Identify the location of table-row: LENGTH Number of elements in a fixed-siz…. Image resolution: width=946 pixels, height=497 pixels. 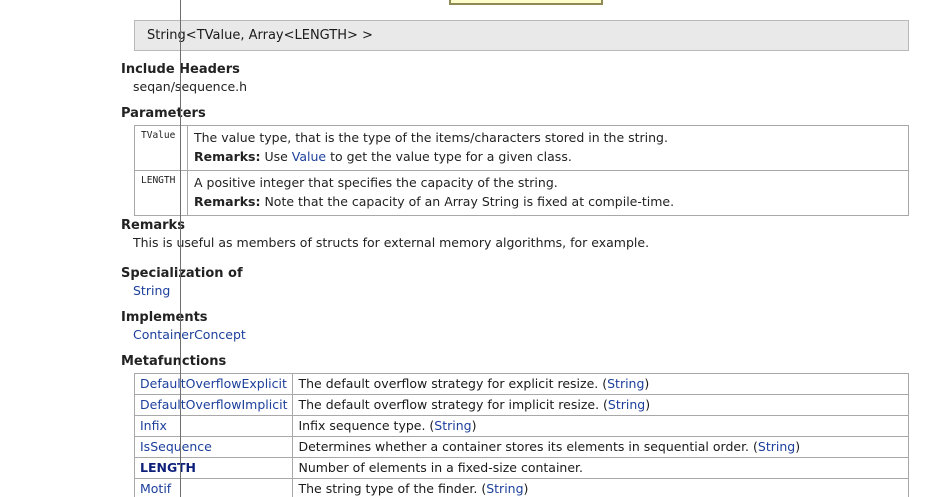
(521, 468).